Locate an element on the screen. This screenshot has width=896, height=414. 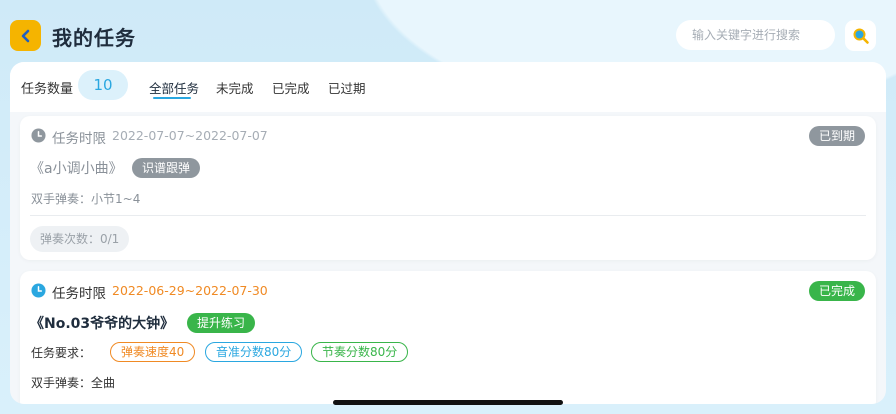
deadline-range: 2022-07-07~2022-07-07 is located at coordinates (190, 135).